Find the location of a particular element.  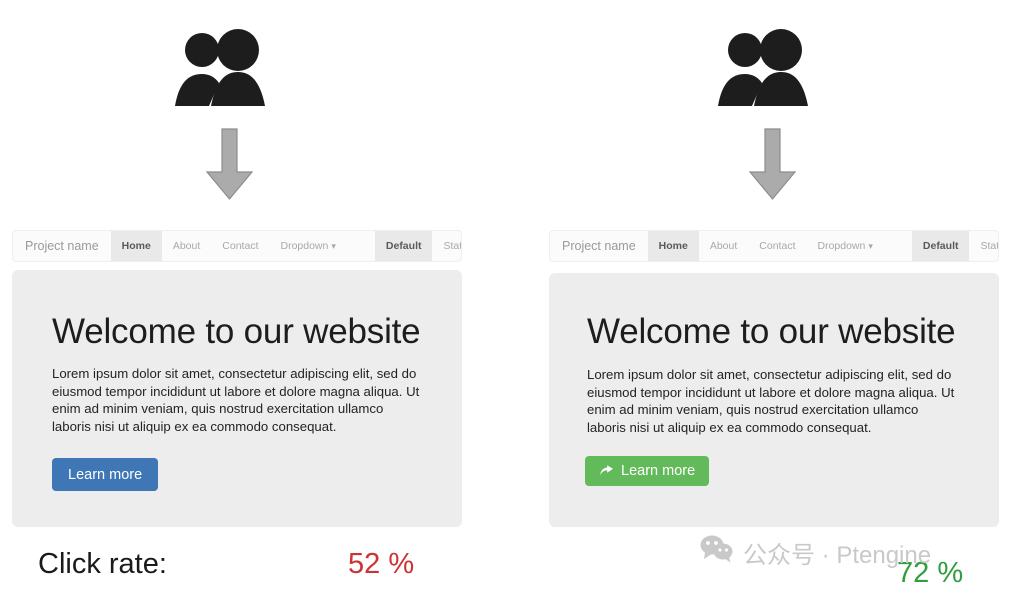

arrow-up-right-icon is located at coordinates (606, 471).